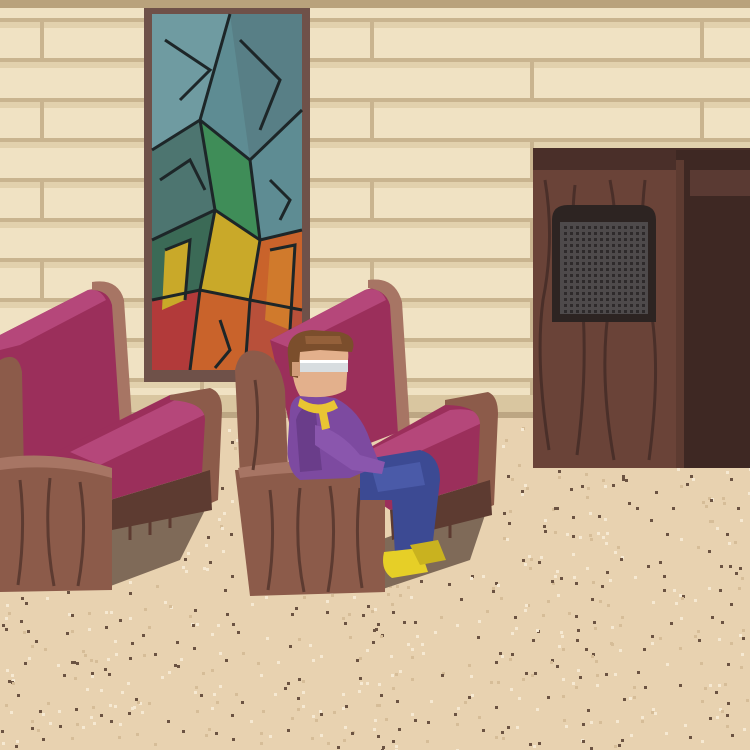 This screenshot has width=750, height=750. I want to click on confessional-booth, so click(641, 308).